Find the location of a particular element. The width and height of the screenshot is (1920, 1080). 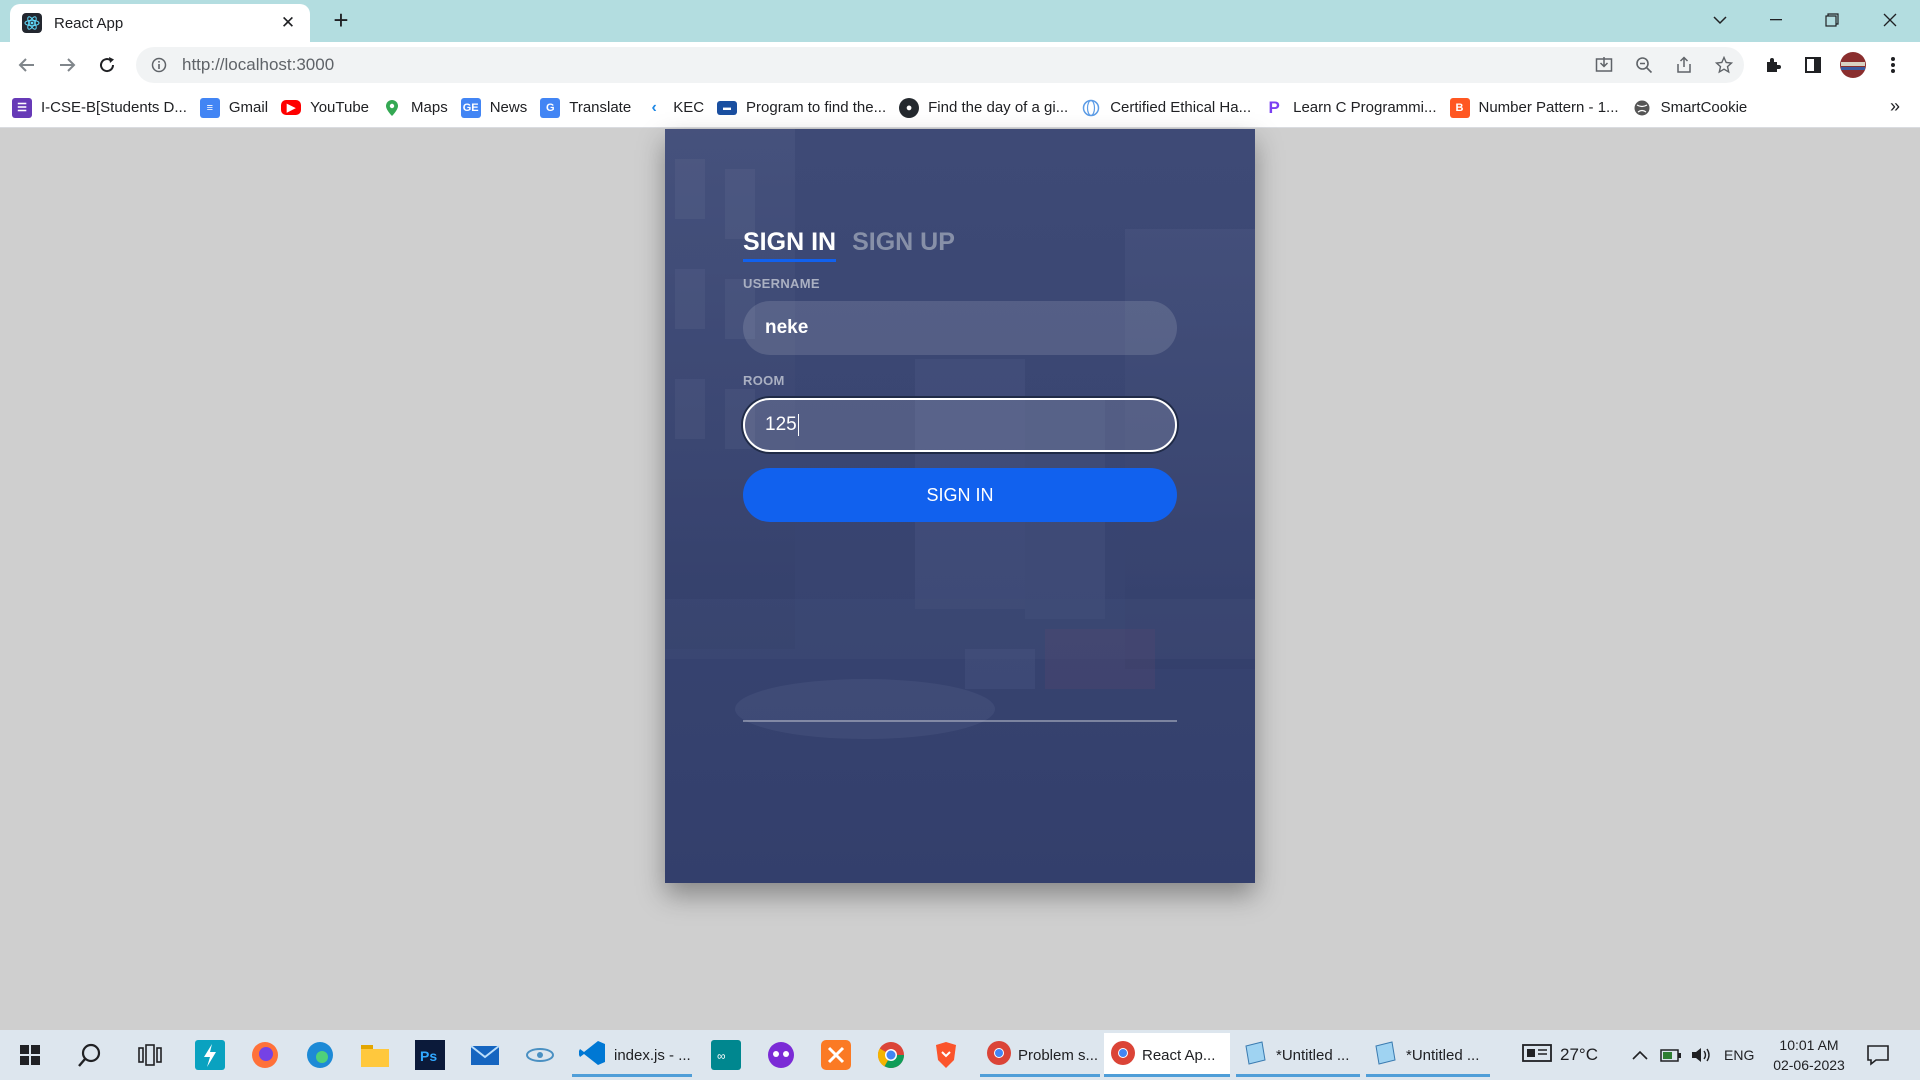

username-input: neke is located at coordinates (960, 328).